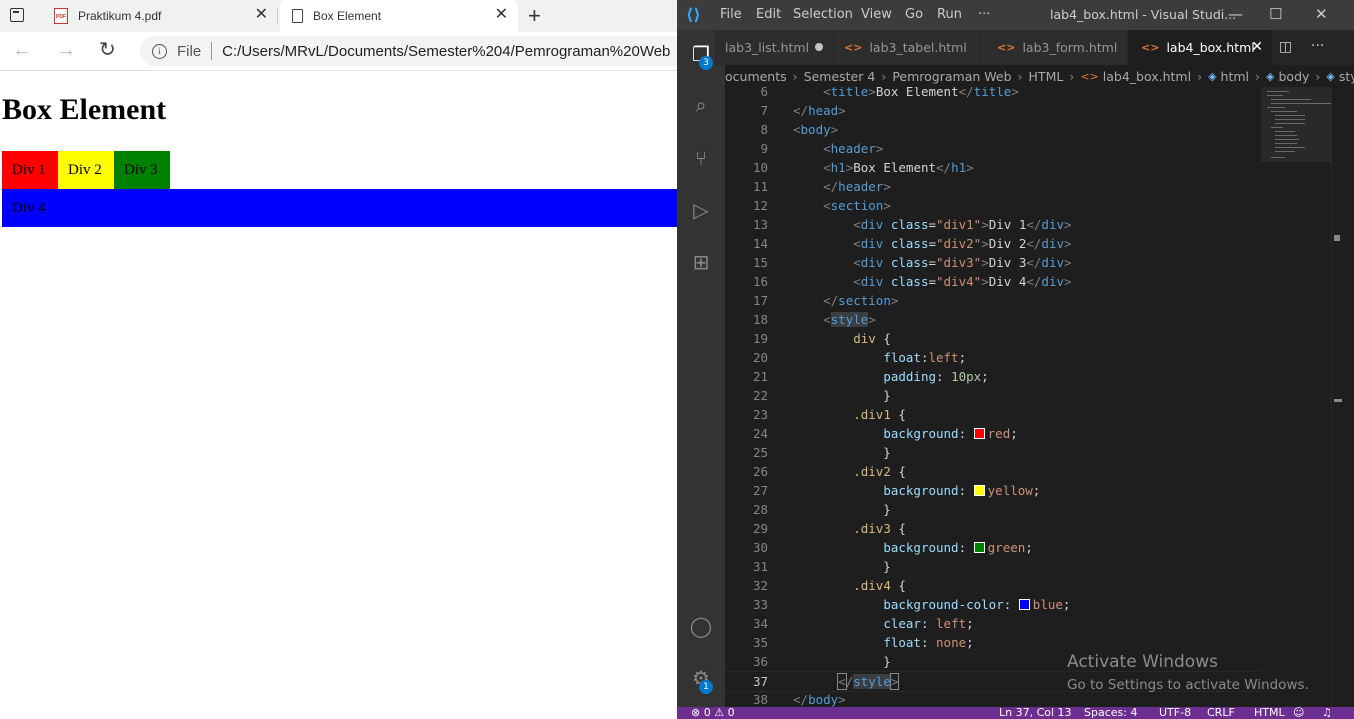 This screenshot has width=1354, height=719. What do you see at coordinates (1235, 76) in the screenshot?
I see `breadcrumb-item: html` at bounding box center [1235, 76].